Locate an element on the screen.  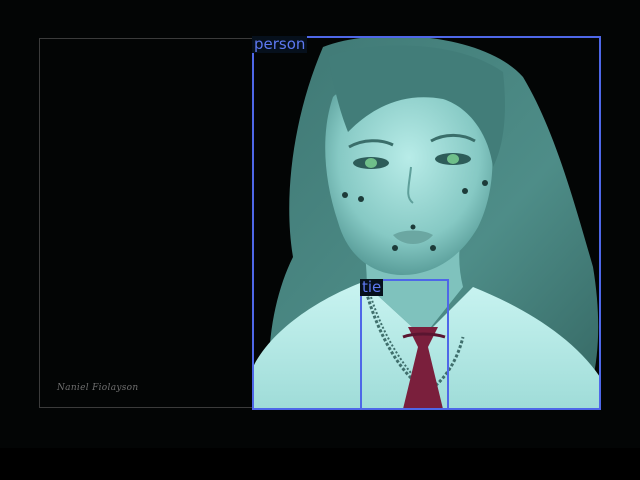
bottom-black-strip is located at coordinates (320, 464).